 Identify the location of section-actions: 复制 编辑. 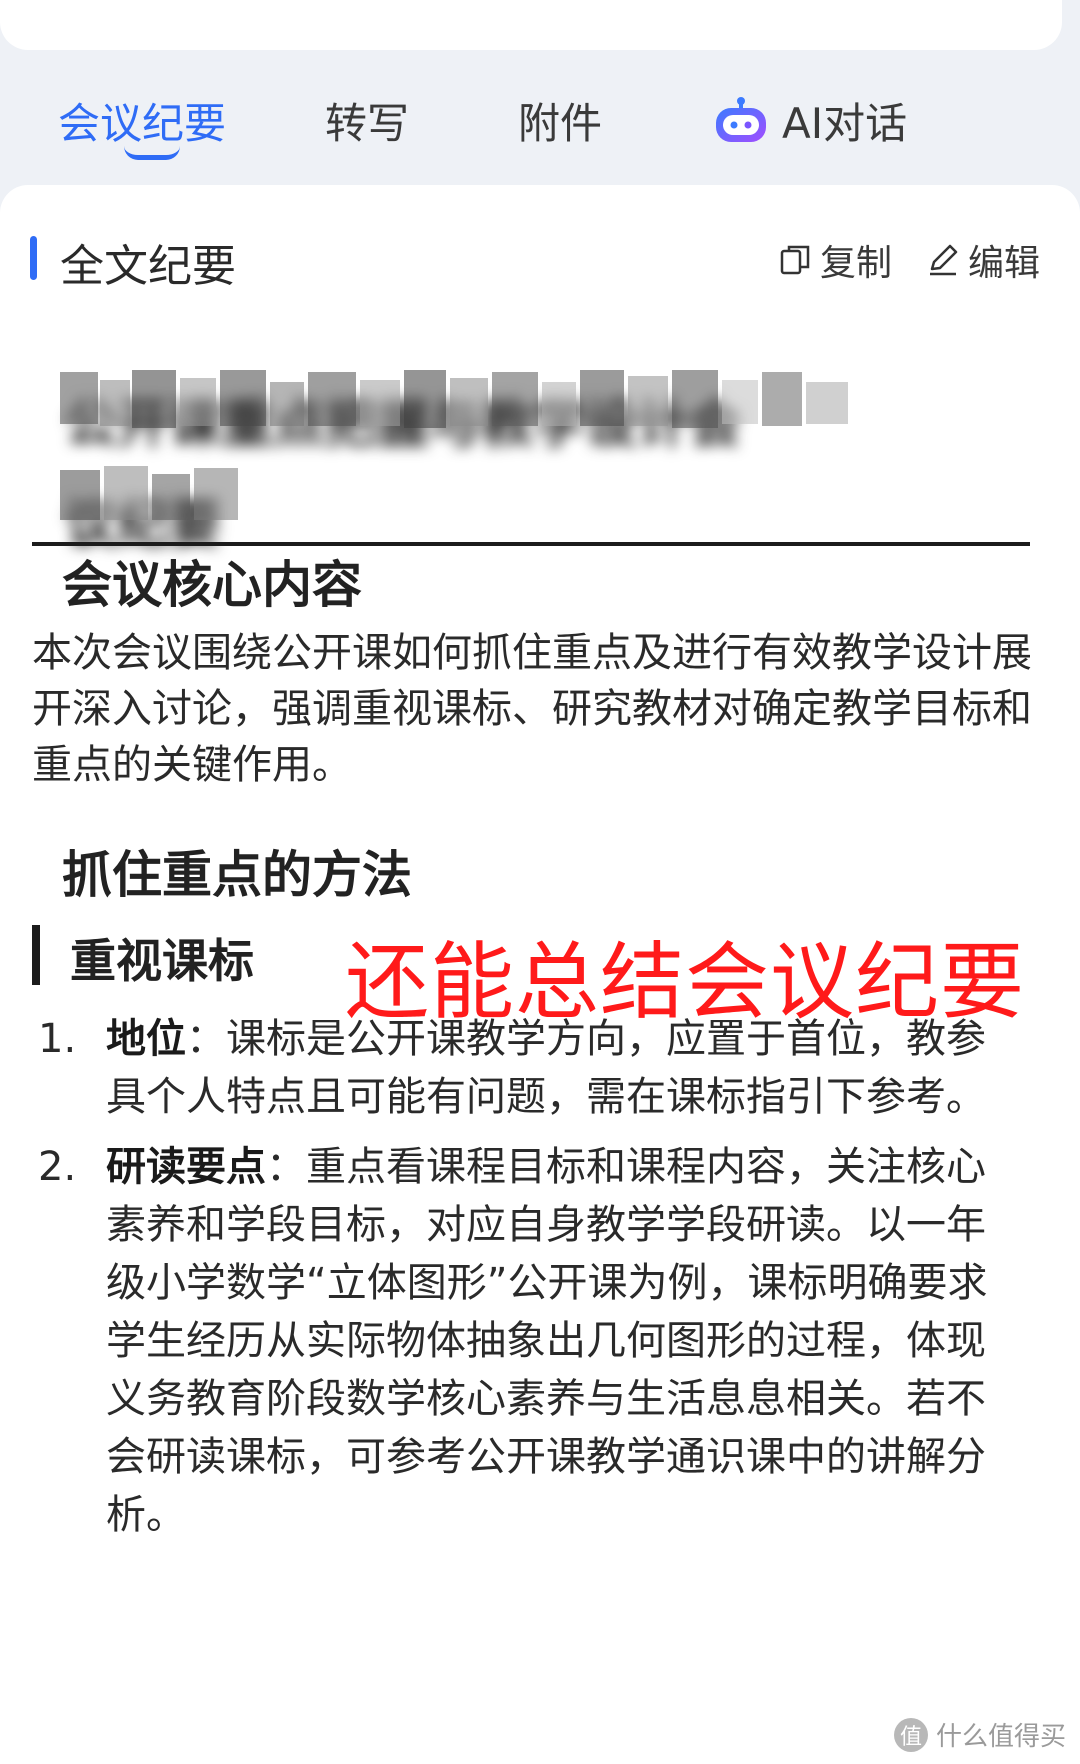
(909, 260).